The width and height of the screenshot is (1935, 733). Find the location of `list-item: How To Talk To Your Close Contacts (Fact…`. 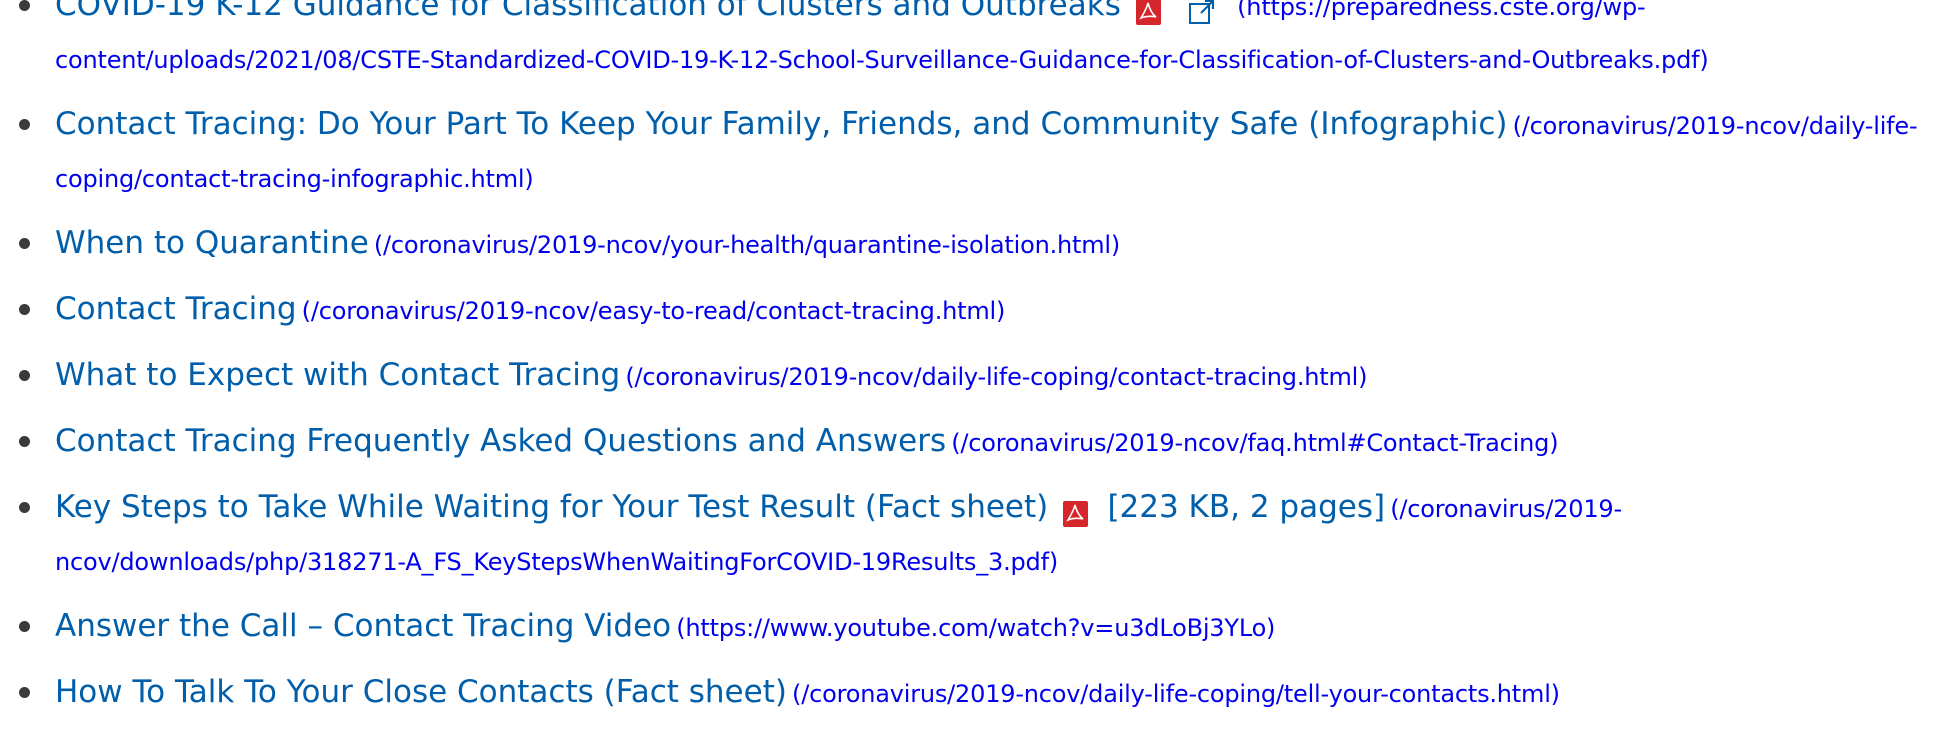

list-item: How To Talk To Your Close Contacts (Fact… is located at coordinates (977, 694).